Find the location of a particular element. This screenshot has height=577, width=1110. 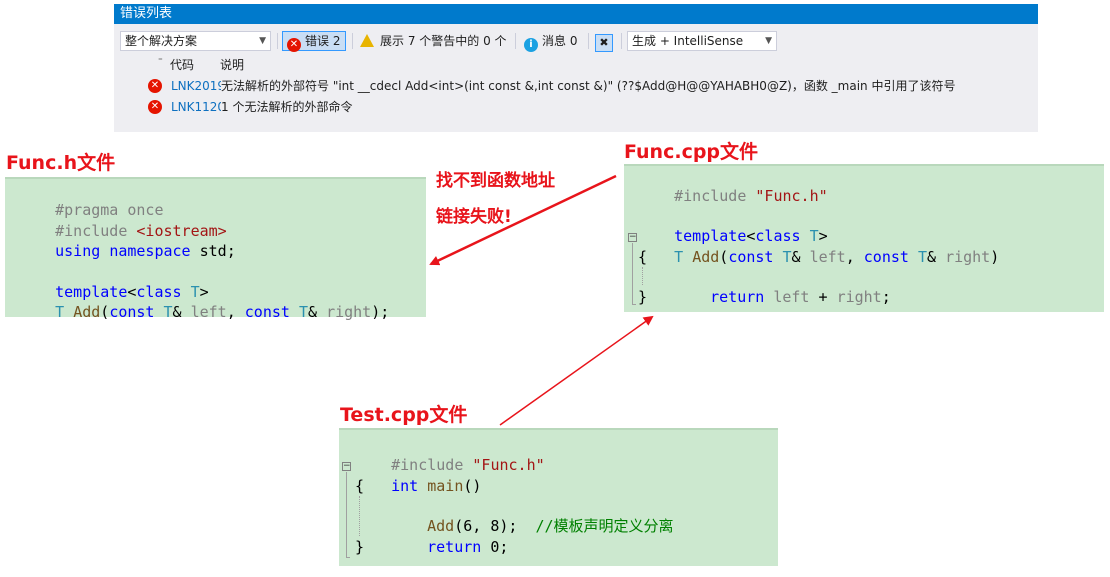

code-token: int is located at coordinates (405, 486).